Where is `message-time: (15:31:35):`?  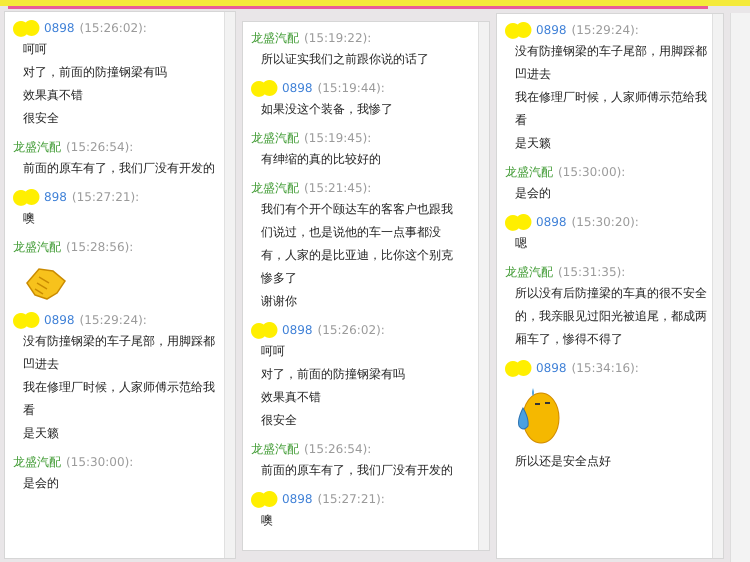 message-time: (15:31:35): is located at coordinates (592, 272).